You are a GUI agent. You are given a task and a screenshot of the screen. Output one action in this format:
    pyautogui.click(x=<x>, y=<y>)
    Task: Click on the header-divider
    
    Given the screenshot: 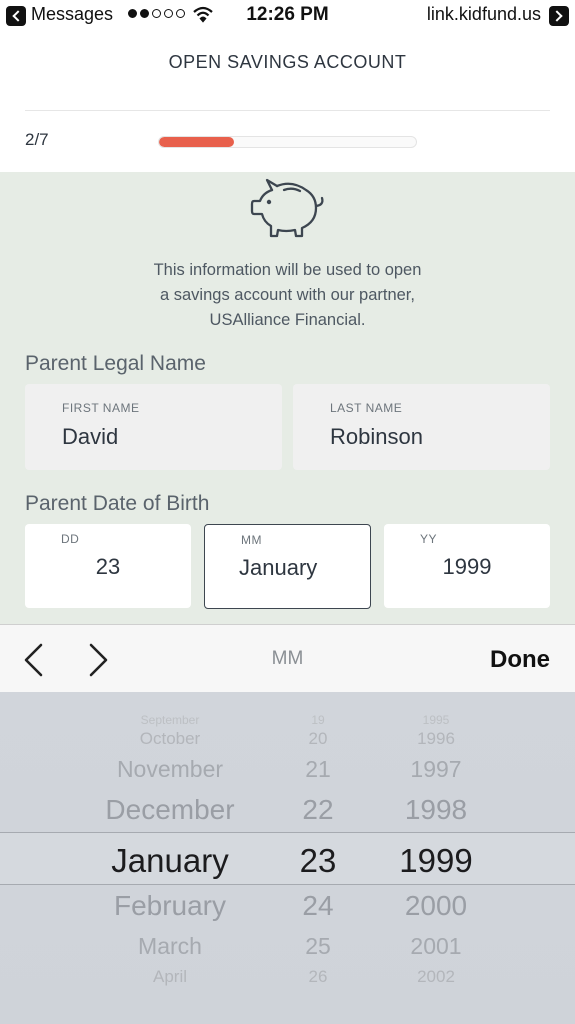 What is the action you would take?
    pyautogui.click(x=287, y=110)
    